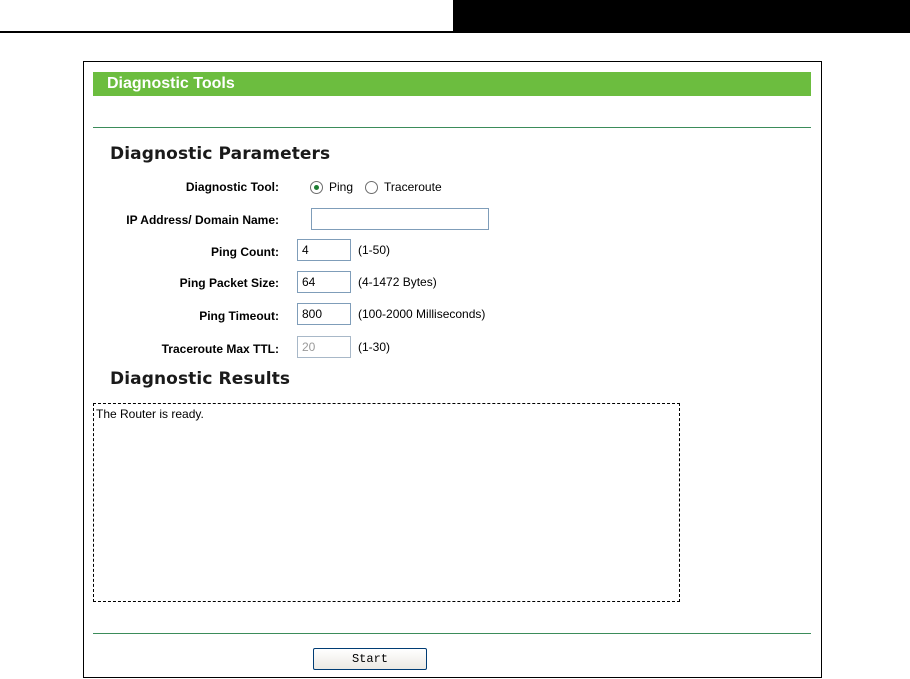 The image size is (910, 679). I want to click on section-divider-bottom, so click(452, 633).